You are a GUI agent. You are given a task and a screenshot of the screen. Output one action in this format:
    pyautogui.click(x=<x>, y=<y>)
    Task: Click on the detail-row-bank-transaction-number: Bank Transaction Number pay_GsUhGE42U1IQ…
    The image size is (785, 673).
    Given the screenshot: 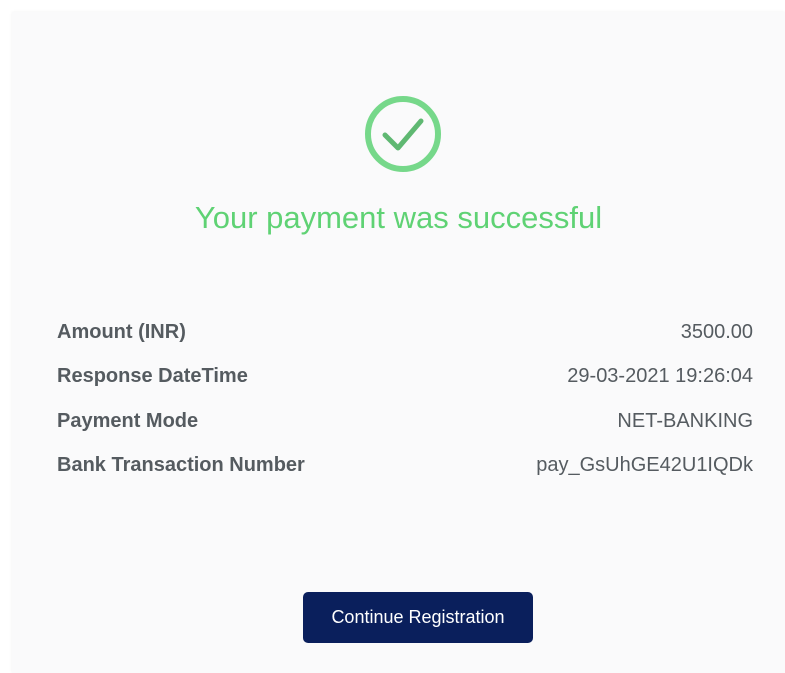 What is the action you would take?
    pyautogui.click(x=405, y=466)
    